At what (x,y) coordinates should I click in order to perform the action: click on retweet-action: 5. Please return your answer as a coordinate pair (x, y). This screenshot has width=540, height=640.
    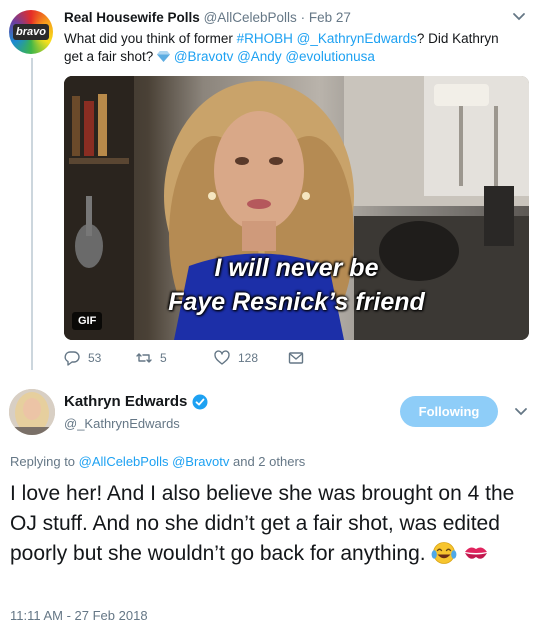
    Looking at the image, I should click on (151, 358).